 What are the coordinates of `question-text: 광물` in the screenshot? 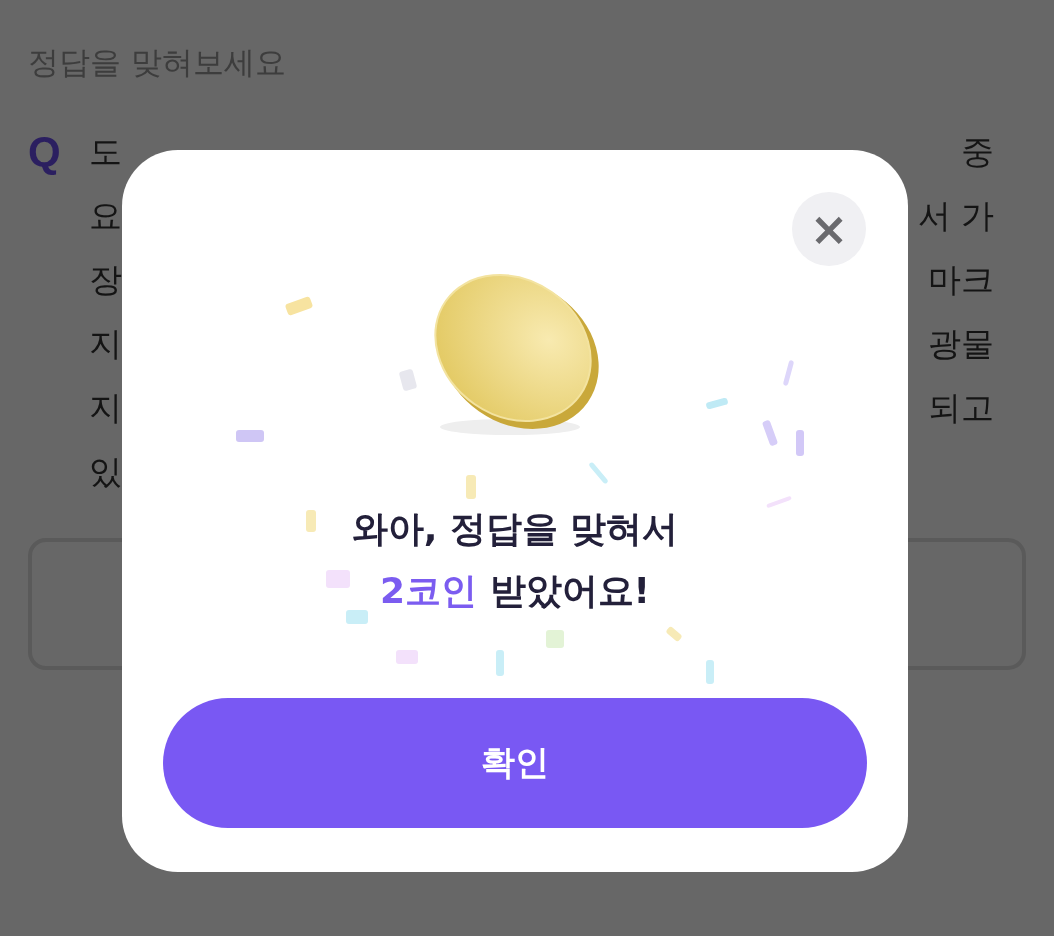 It's located at (961, 344).